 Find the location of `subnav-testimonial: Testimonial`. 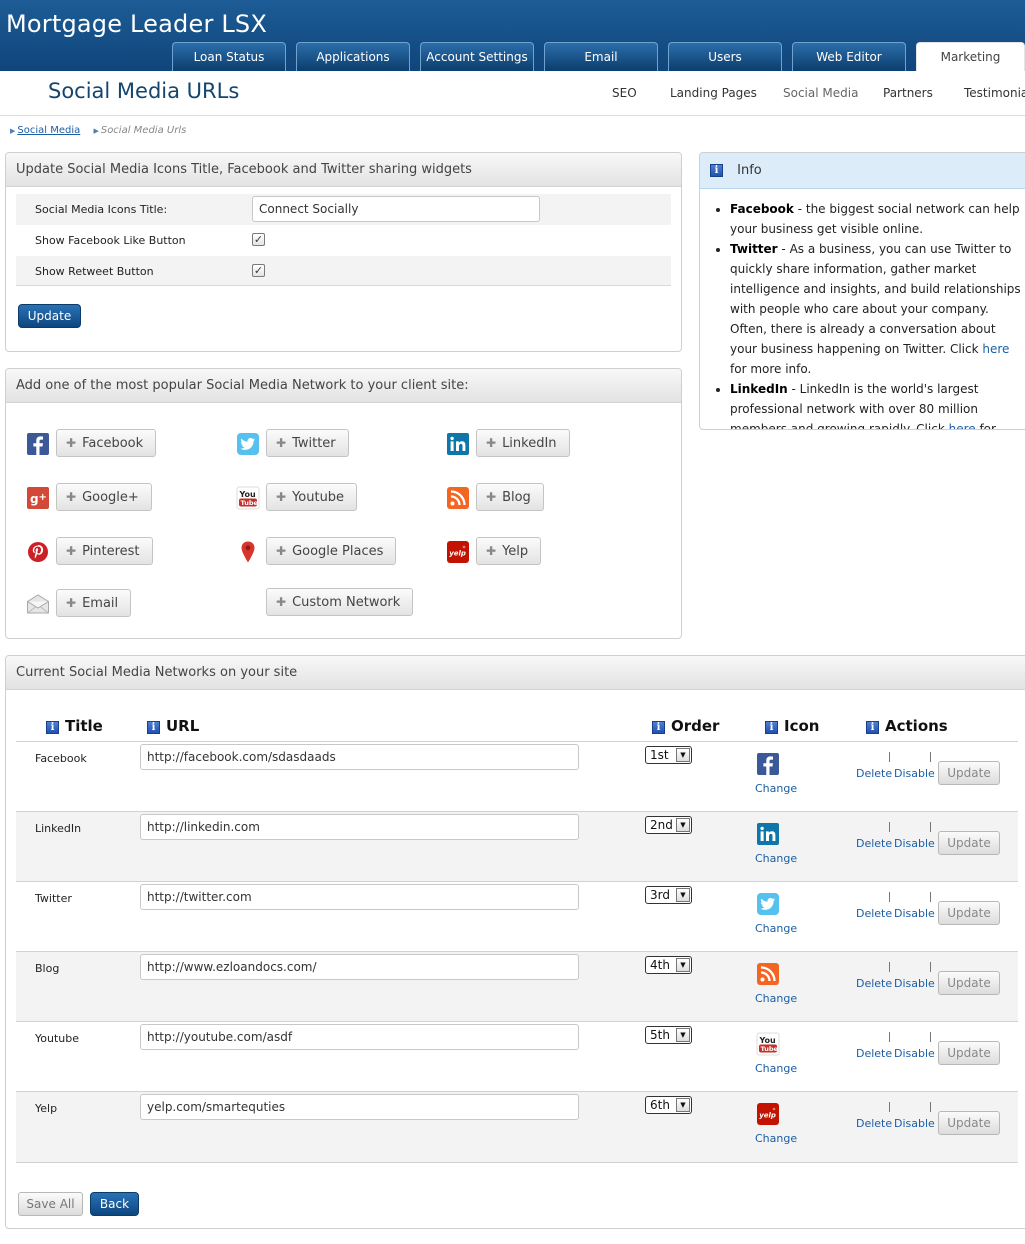

subnav-testimonial: Testimonial is located at coordinates (994, 93).